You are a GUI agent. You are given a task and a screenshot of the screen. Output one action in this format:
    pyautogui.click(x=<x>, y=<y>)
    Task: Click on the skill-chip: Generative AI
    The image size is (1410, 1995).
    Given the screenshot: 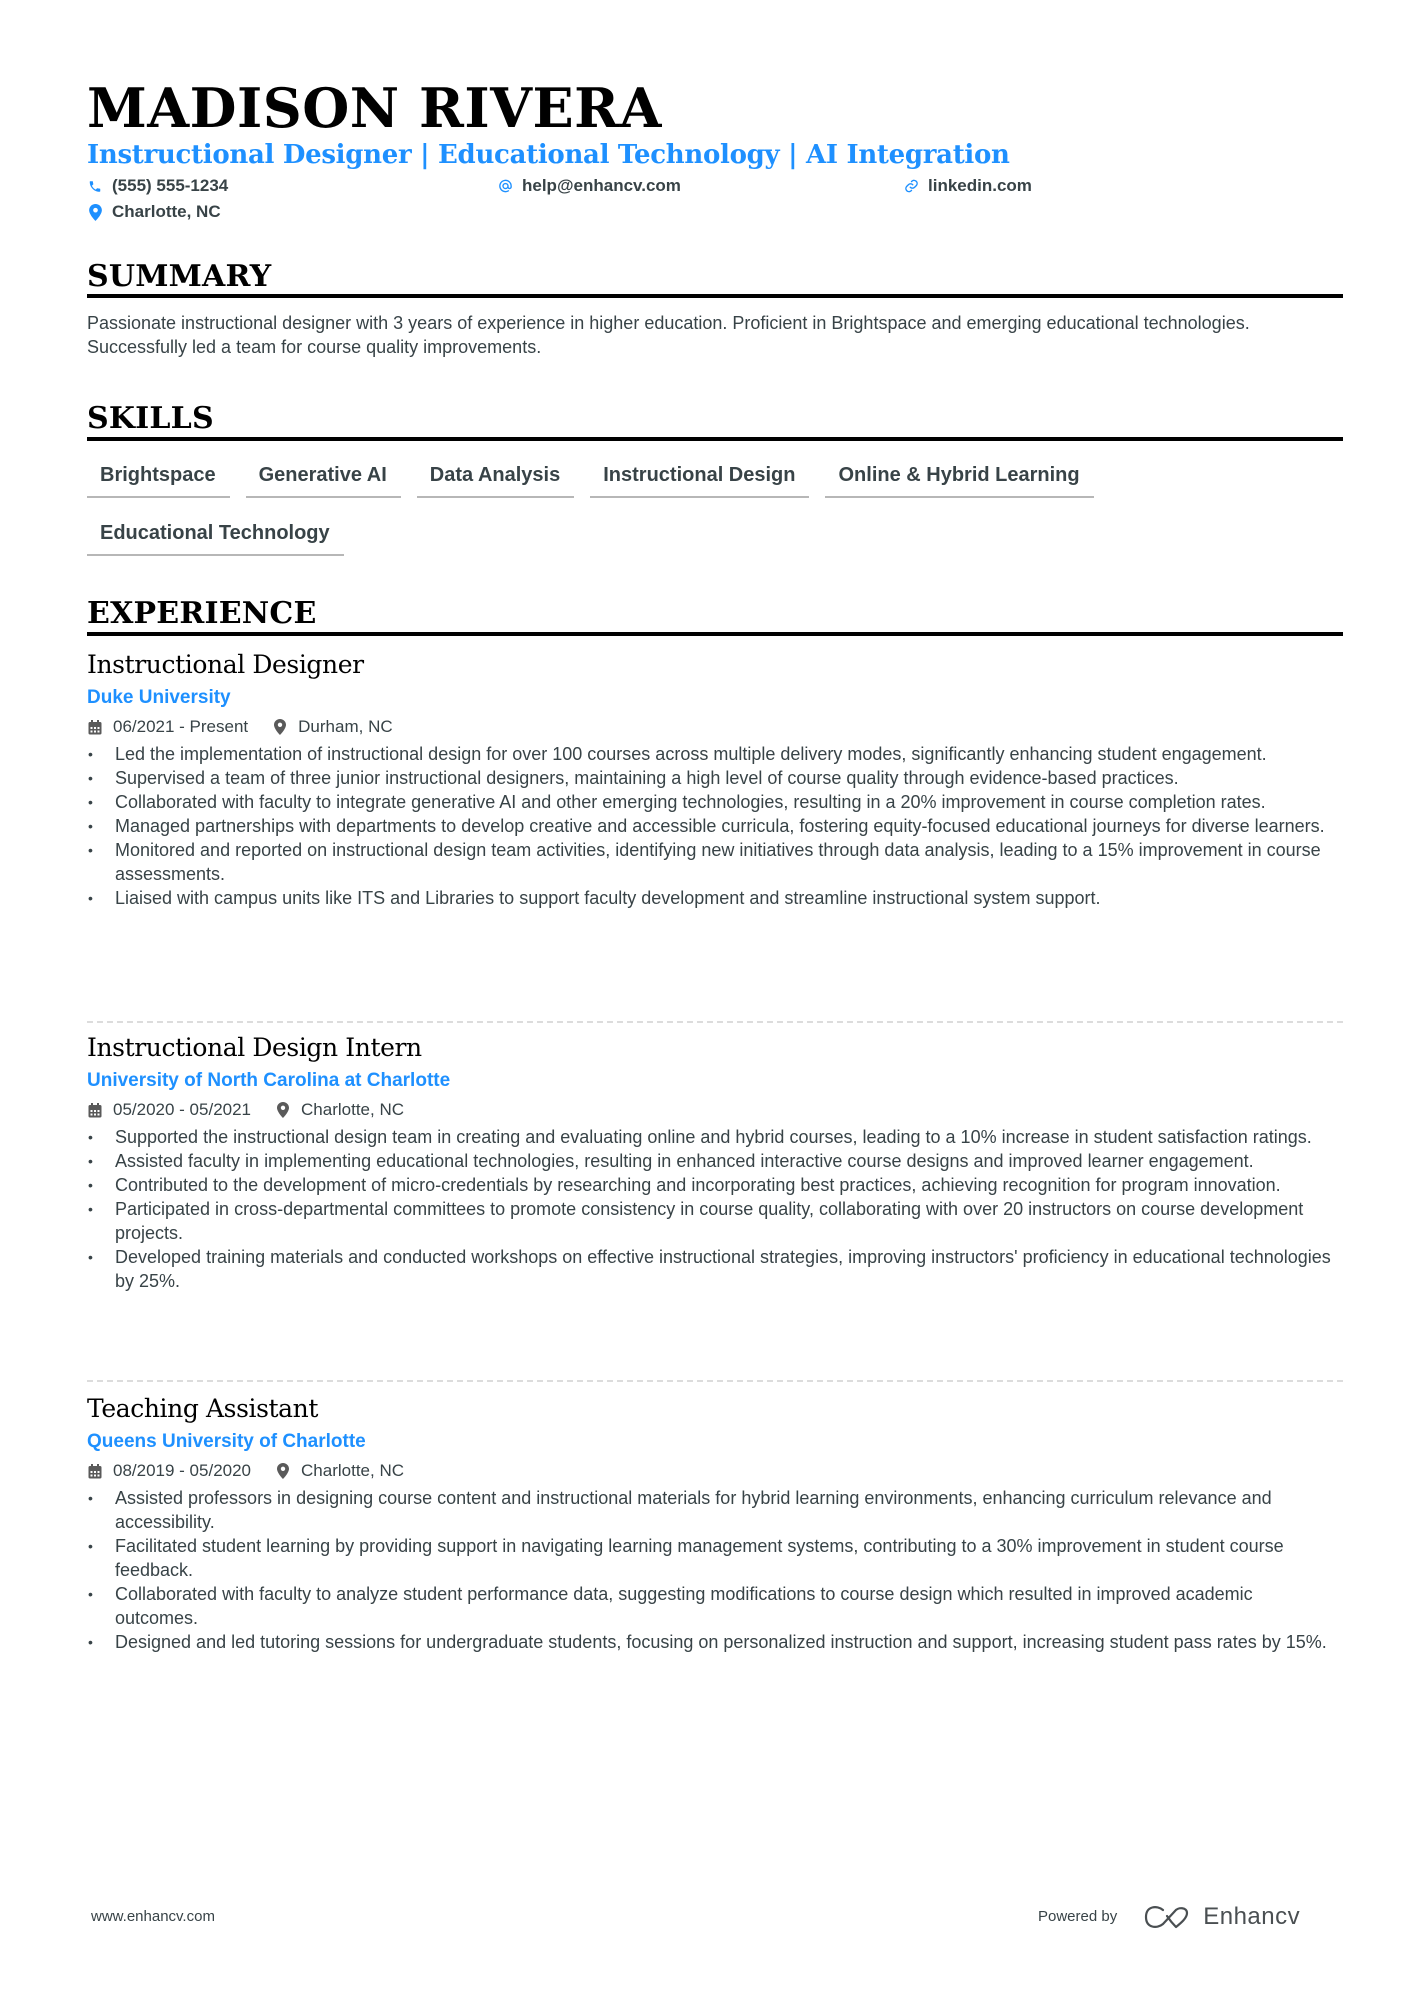 What is the action you would take?
    pyautogui.click(x=323, y=478)
    